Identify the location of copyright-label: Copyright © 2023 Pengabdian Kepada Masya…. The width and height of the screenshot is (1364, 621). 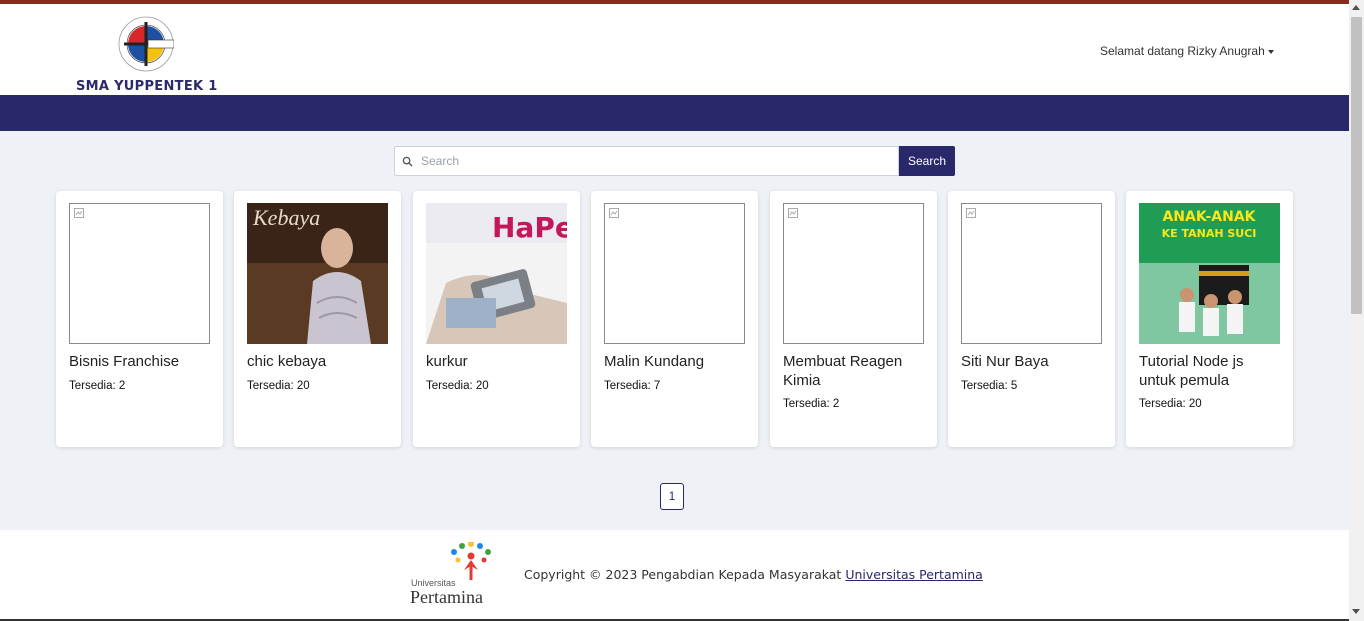
(683, 574).